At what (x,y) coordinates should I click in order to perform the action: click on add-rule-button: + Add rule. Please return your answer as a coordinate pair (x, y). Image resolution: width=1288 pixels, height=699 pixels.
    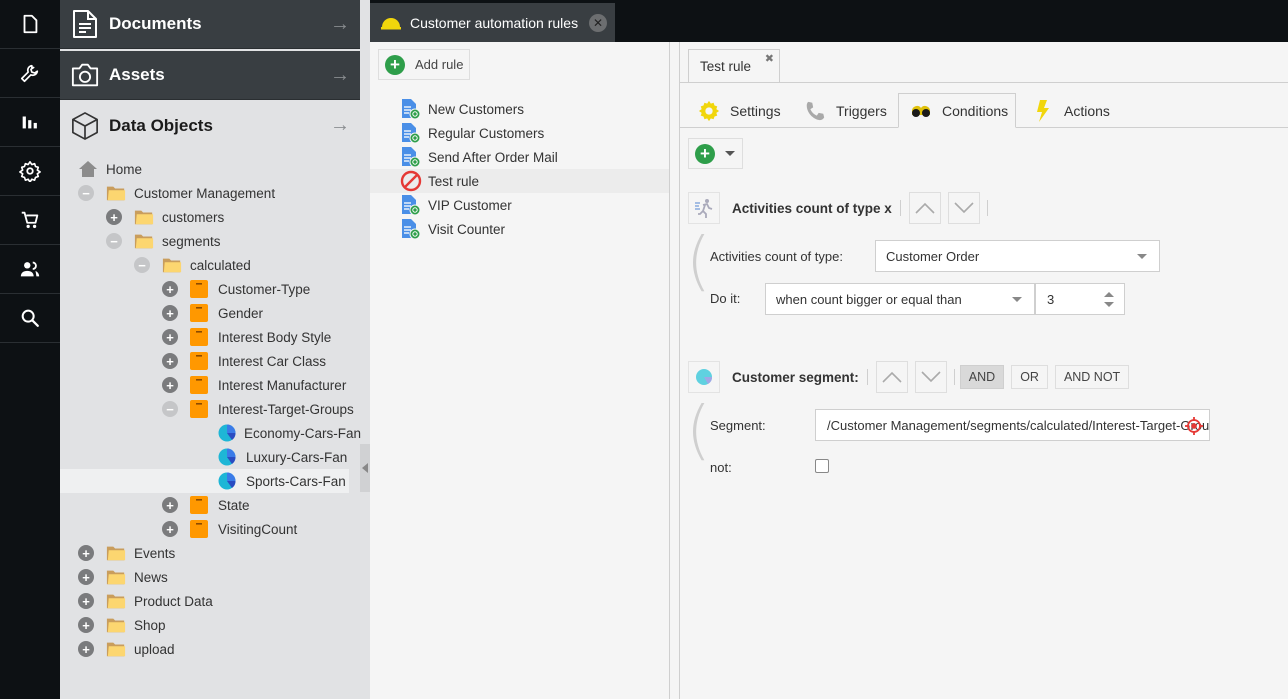
    Looking at the image, I should click on (424, 64).